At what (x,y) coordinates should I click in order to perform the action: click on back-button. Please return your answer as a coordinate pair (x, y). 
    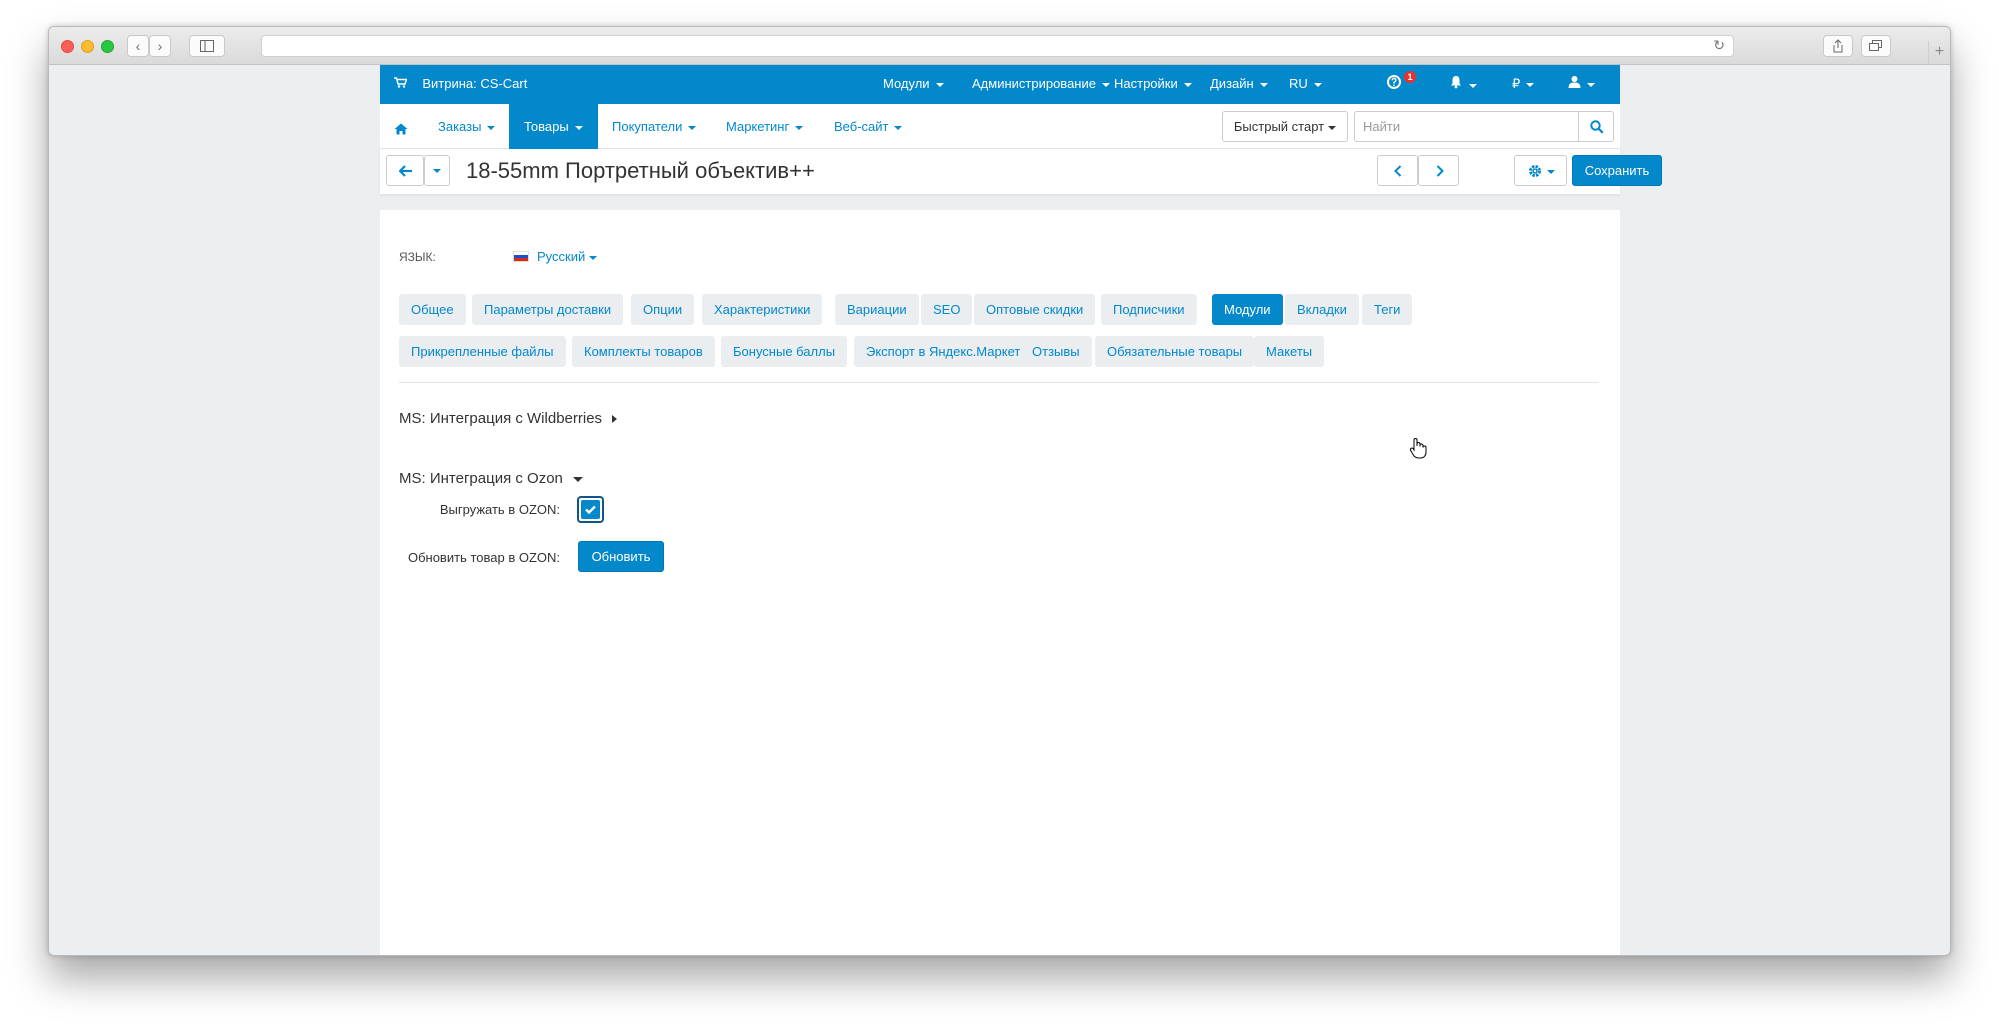
    Looking at the image, I should click on (405, 170).